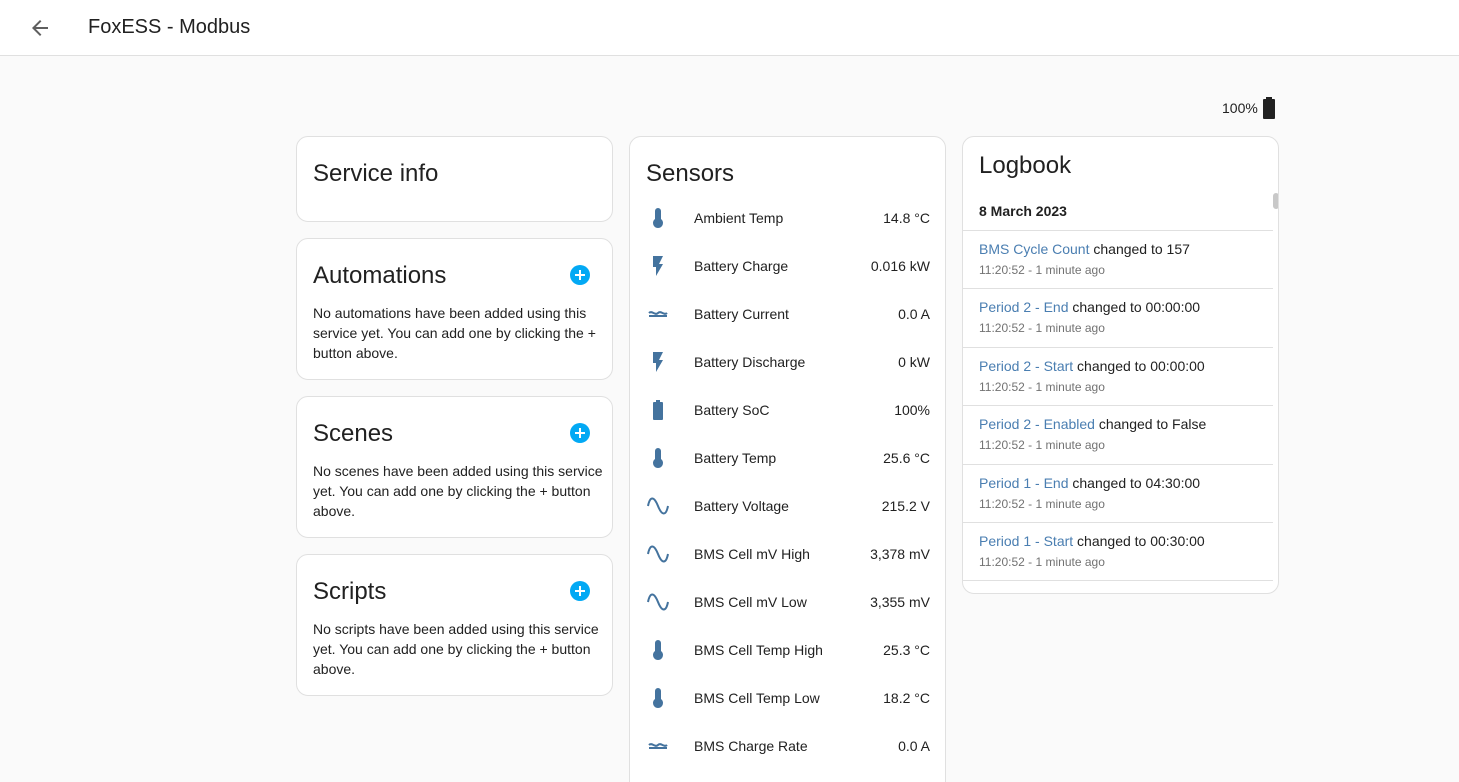  Describe the element at coordinates (735, 458) in the screenshot. I see `sensor-name: Battery Temp` at that location.